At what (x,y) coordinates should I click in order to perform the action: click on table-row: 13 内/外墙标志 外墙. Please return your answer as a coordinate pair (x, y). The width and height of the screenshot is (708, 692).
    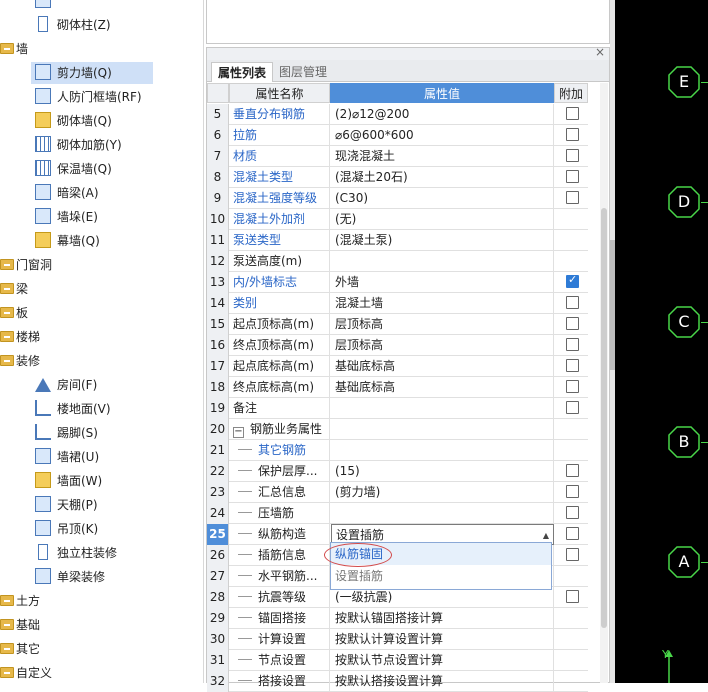
    Looking at the image, I should click on (397, 282).